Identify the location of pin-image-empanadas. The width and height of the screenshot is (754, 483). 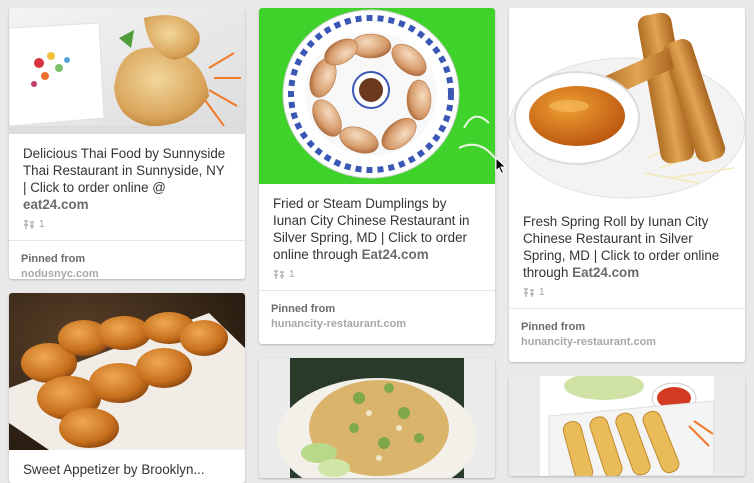
(127, 371).